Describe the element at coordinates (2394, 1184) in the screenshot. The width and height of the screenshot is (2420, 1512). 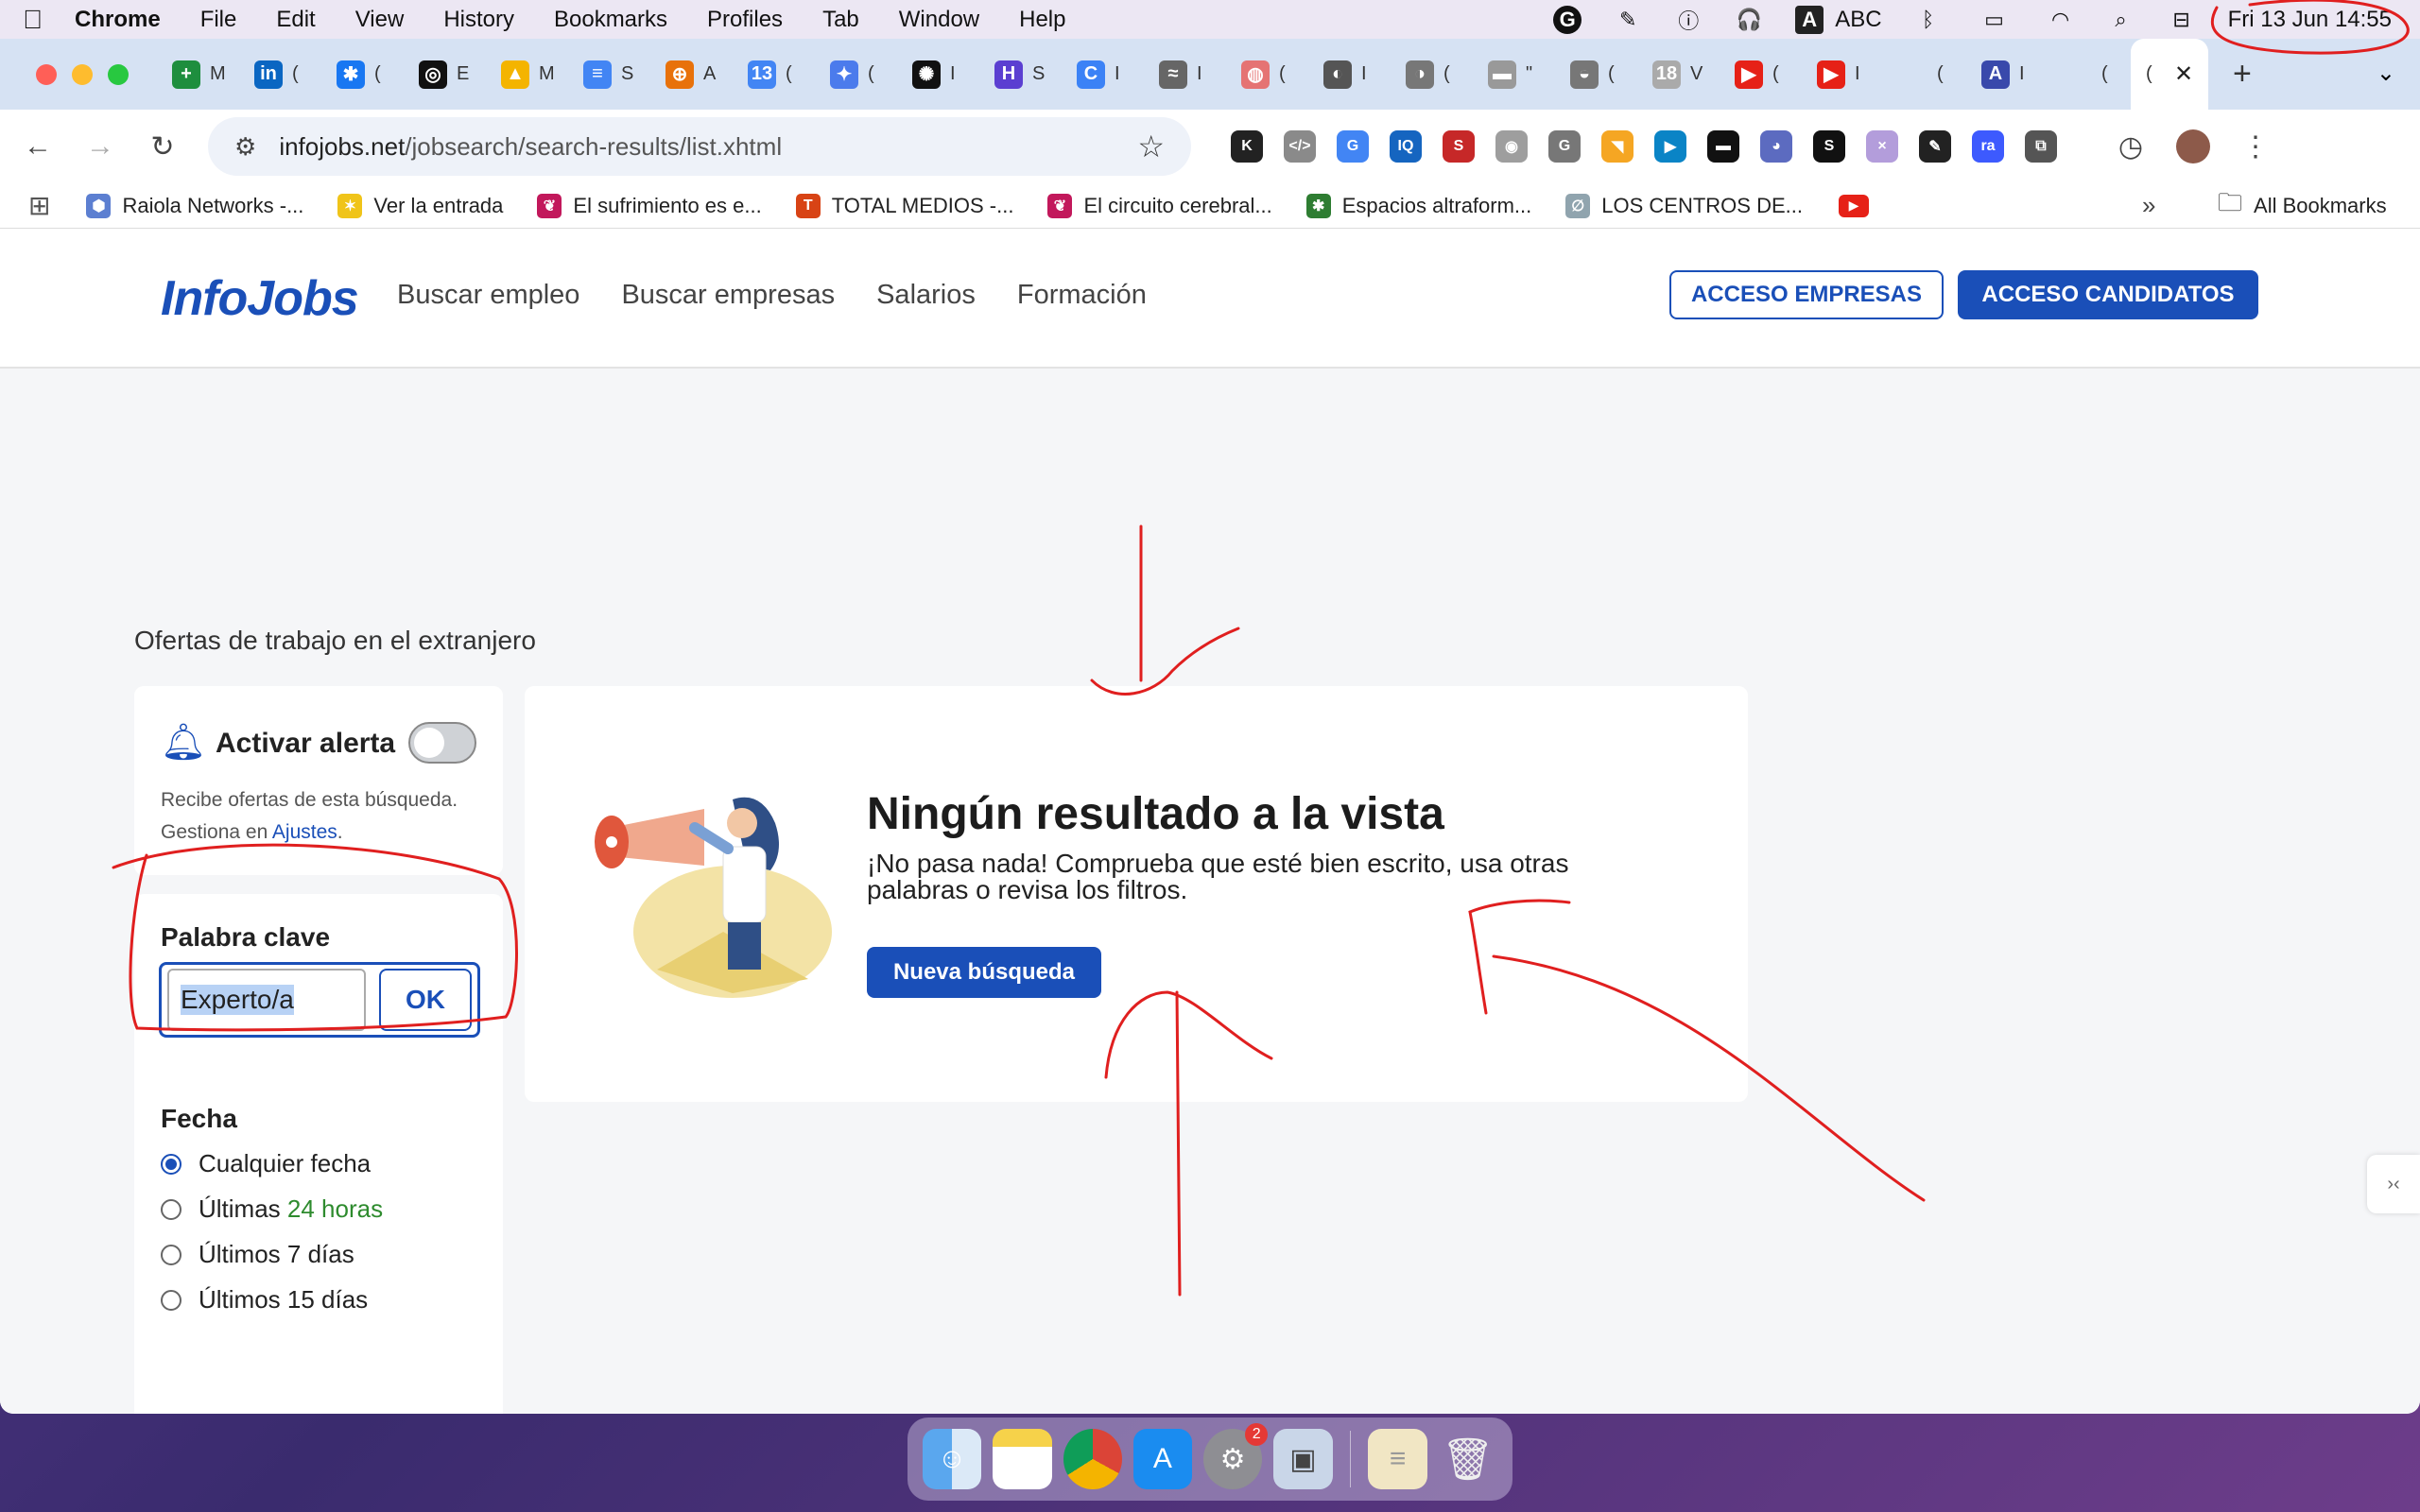
I see `side-panel-tab-icon: ›‹` at that location.